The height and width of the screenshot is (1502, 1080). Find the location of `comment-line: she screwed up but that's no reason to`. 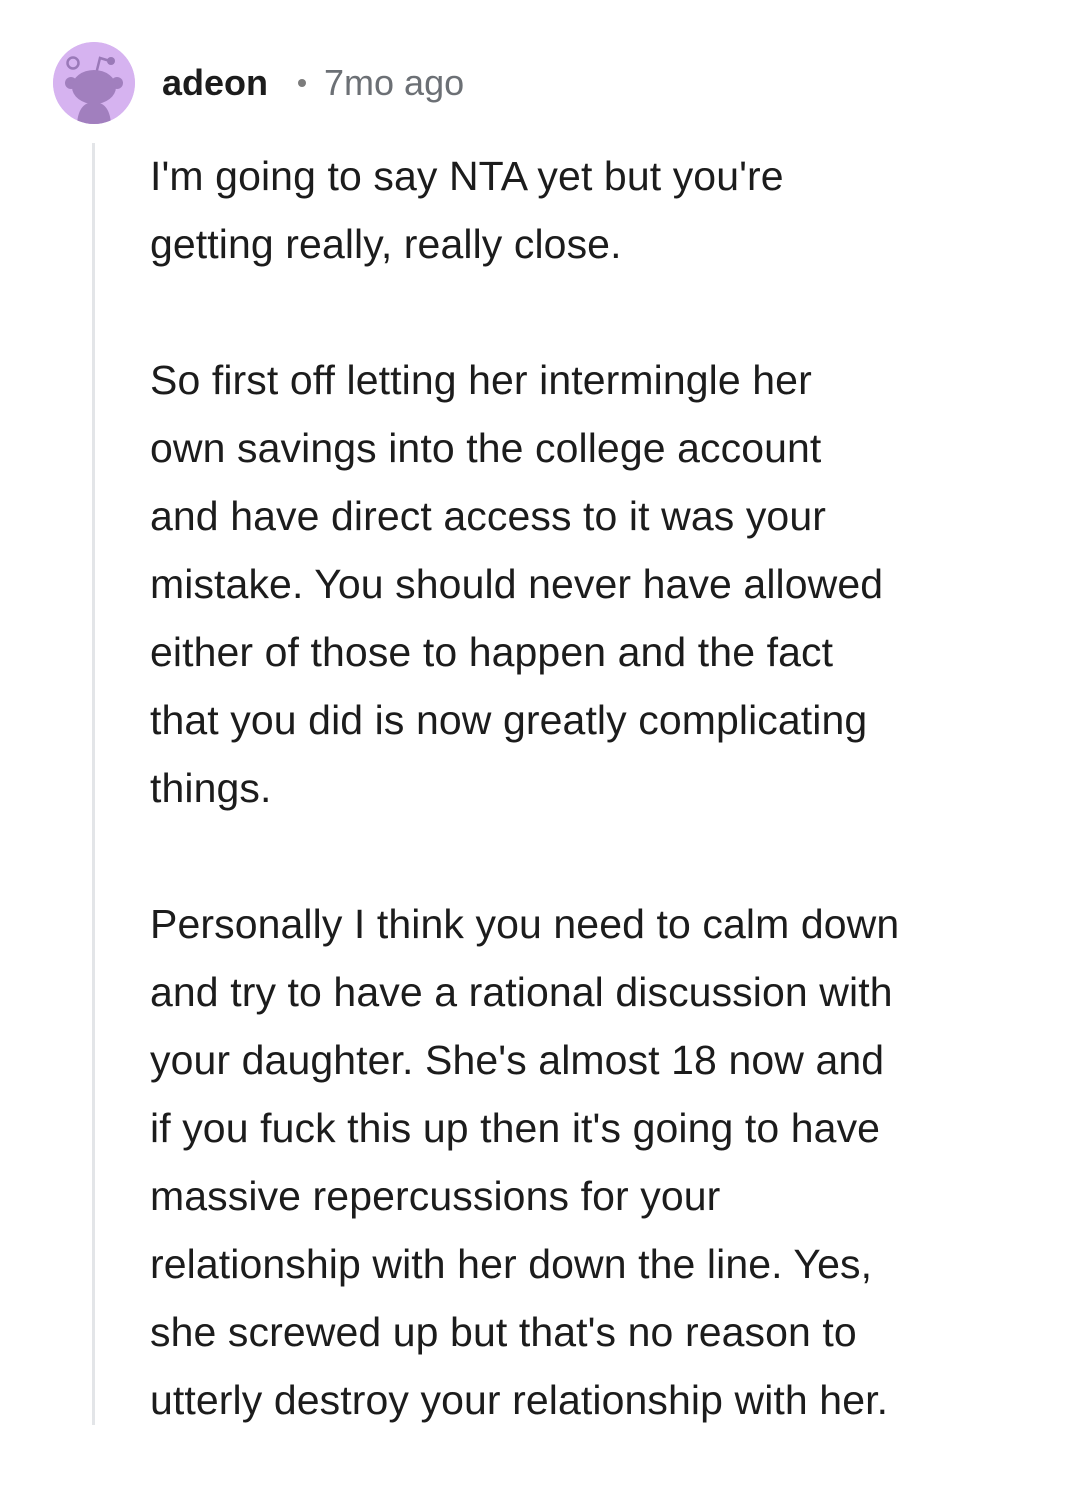

comment-line: she screwed up but that's no reason to is located at coordinates (503, 1332).